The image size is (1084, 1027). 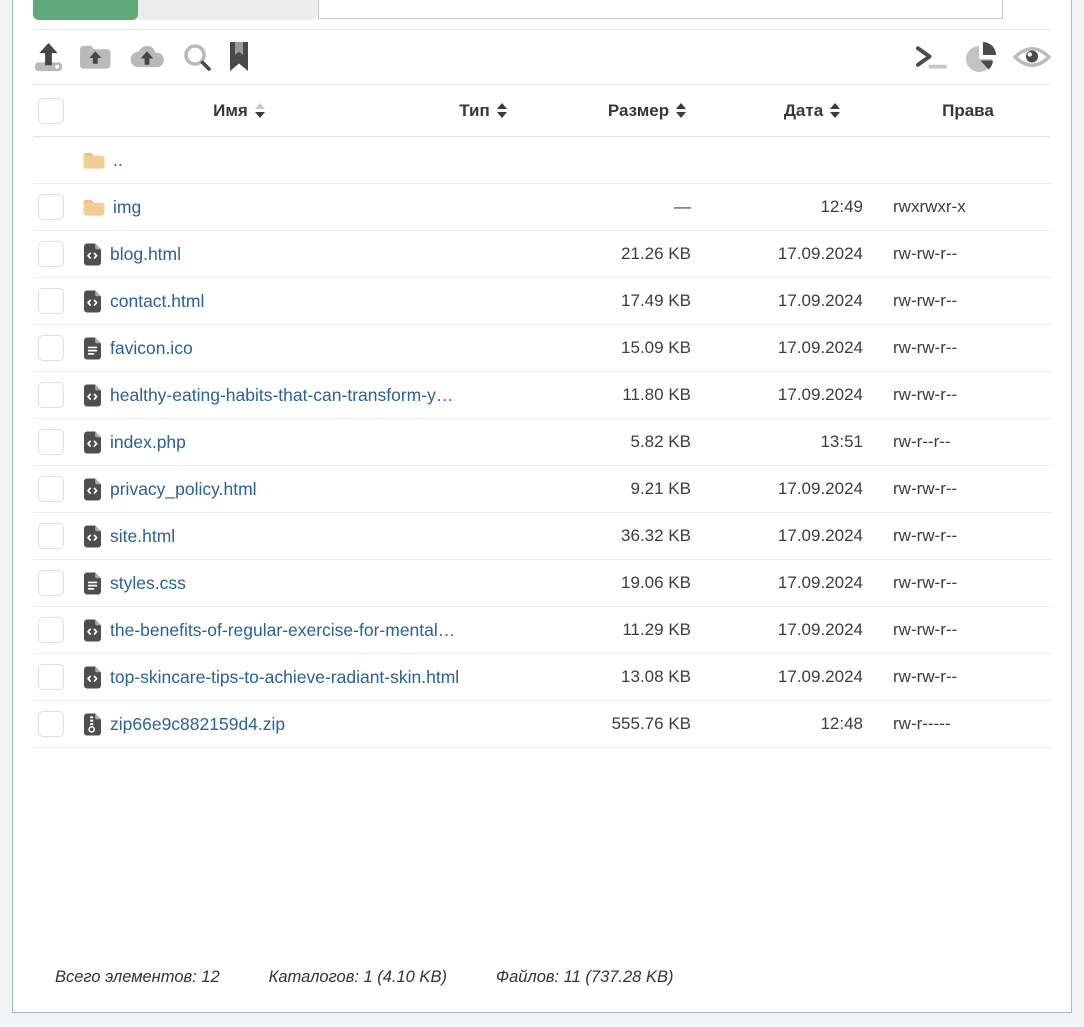 I want to click on file-date: 12:48, so click(x=841, y=723).